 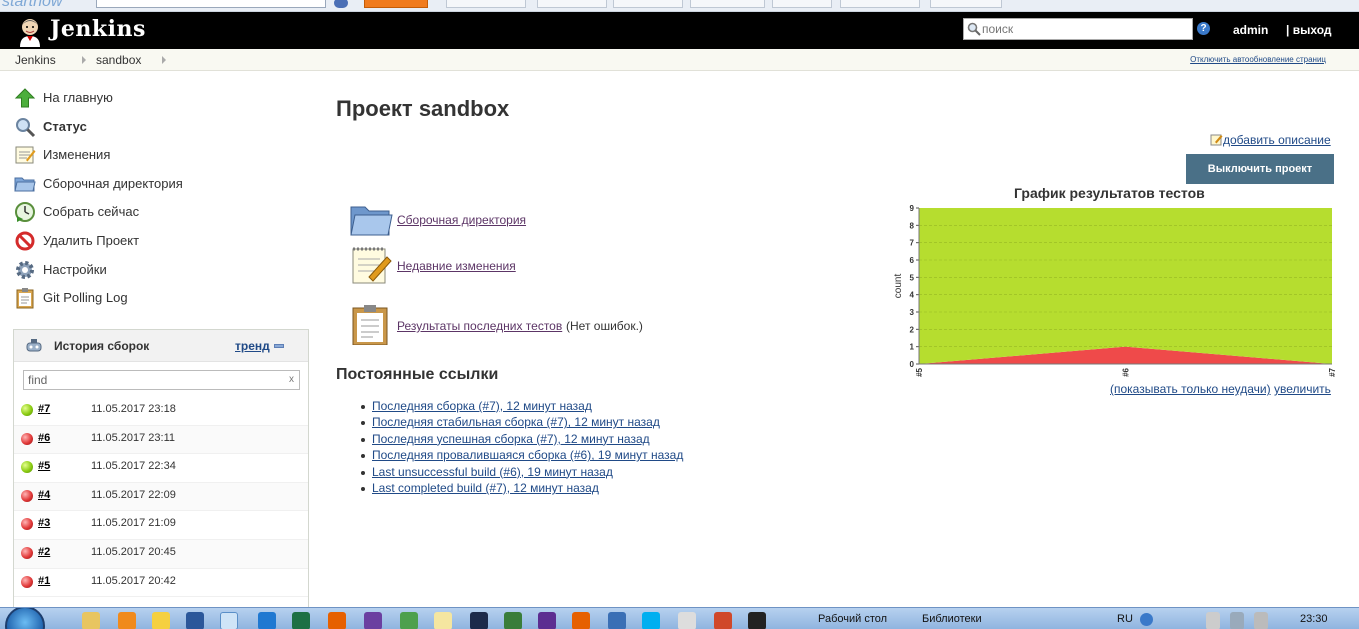 I want to click on task-git-polling-log: Git Polling Log, so click(x=159, y=299).